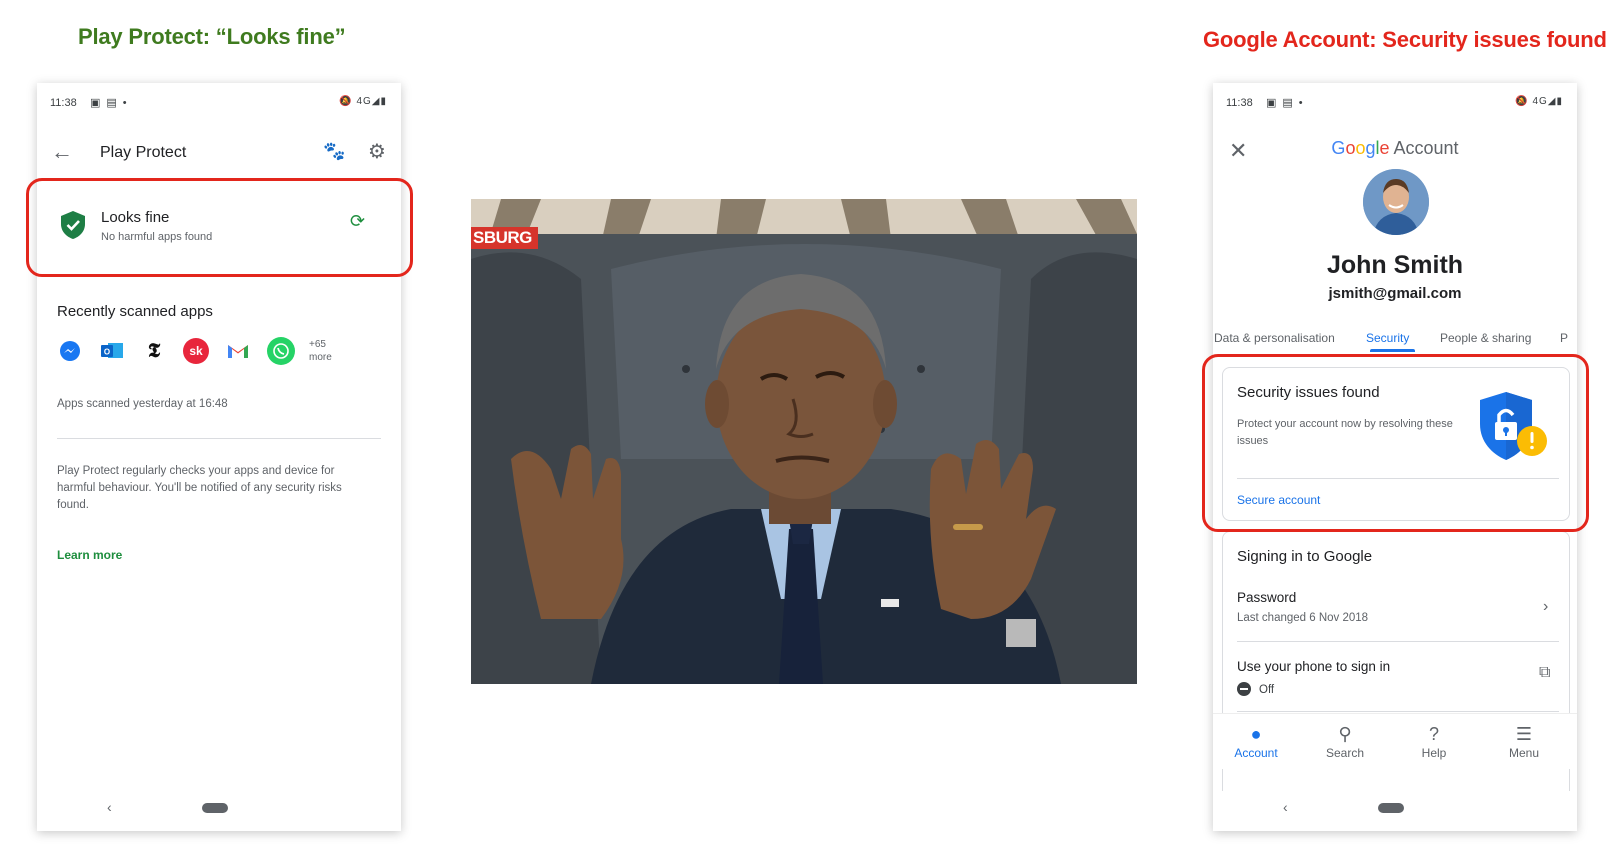  I want to click on sk-icon: sk, so click(196, 351).